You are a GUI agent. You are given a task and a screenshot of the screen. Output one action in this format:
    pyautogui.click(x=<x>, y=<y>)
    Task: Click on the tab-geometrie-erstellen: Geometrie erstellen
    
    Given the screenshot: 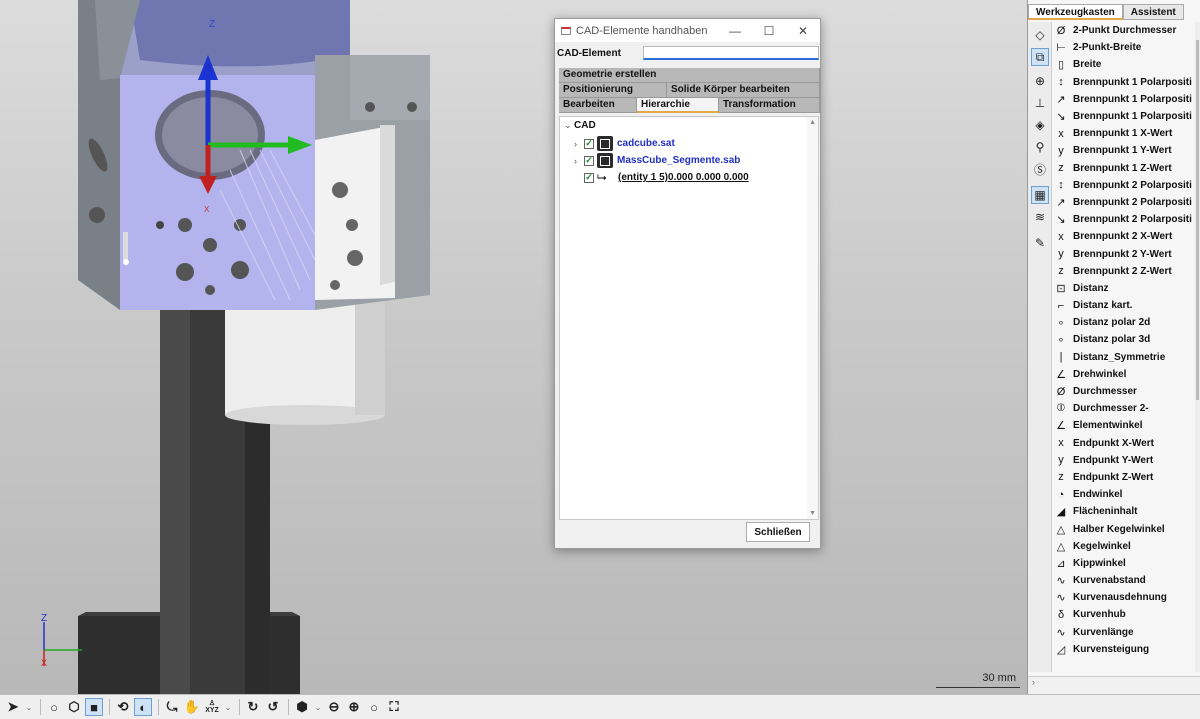 What is the action you would take?
    pyautogui.click(x=689, y=75)
    